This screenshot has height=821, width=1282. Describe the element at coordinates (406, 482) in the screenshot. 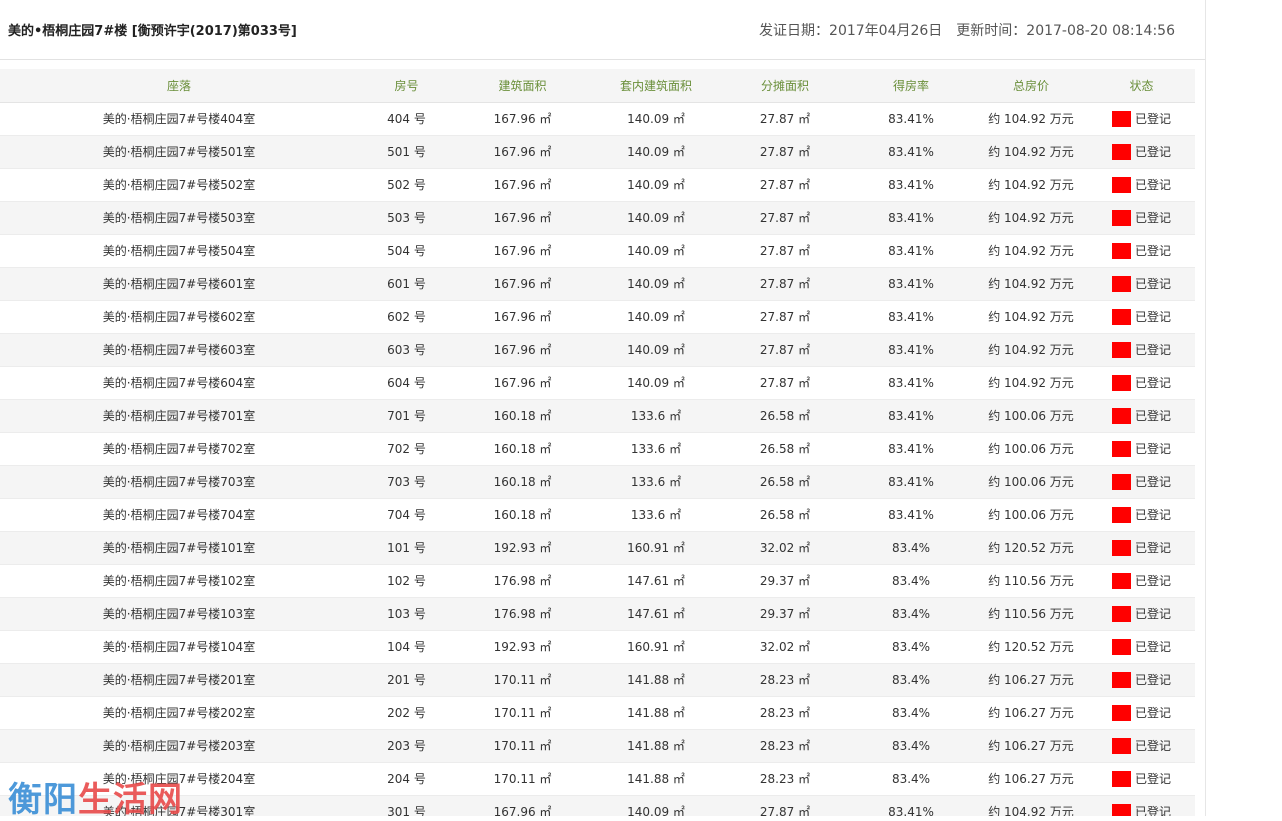

I see `cell-room: 703 号` at that location.